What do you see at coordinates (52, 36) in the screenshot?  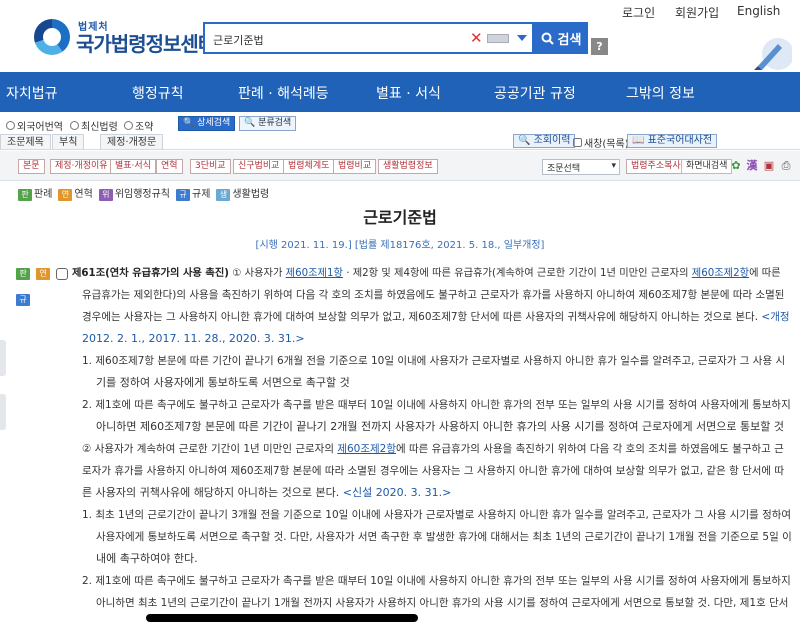 I see `logo-icon` at bounding box center [52, 36].